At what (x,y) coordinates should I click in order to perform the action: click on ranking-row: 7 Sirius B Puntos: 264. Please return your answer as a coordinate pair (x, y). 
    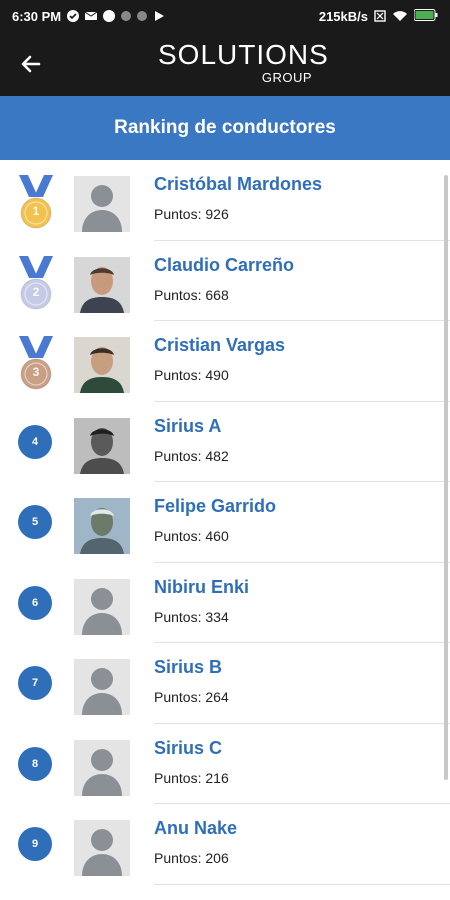
    Looking at the image, I should click on (225, 683).